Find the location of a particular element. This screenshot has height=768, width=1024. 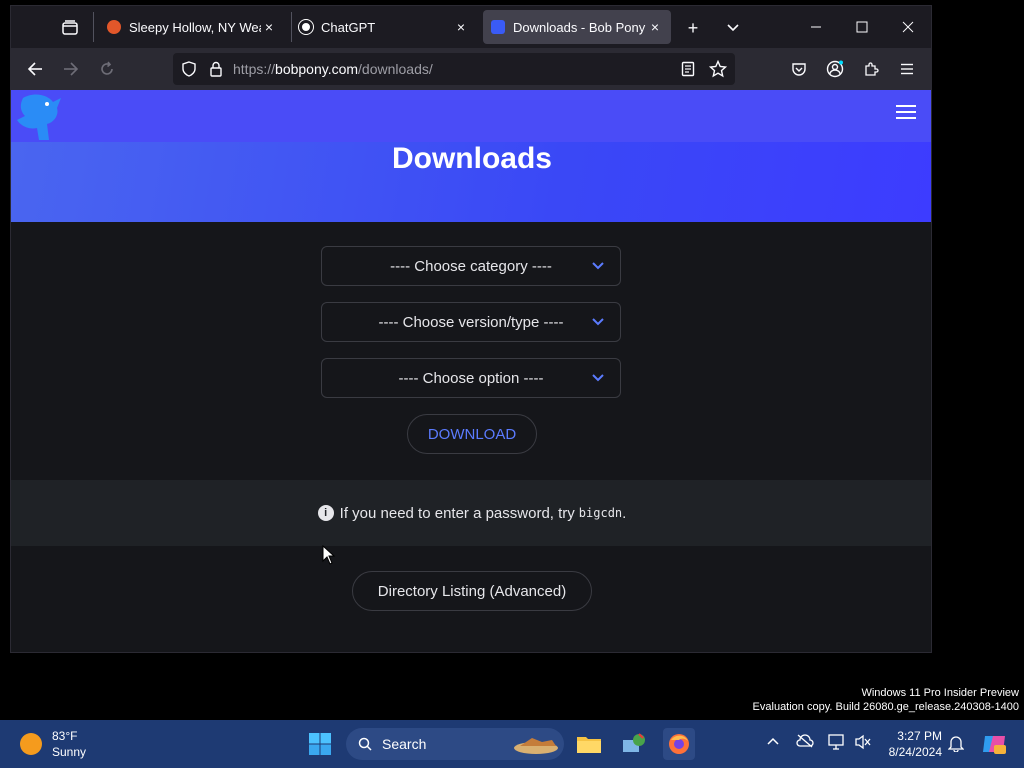

app-menu-button is located at coordinates (907, 69).